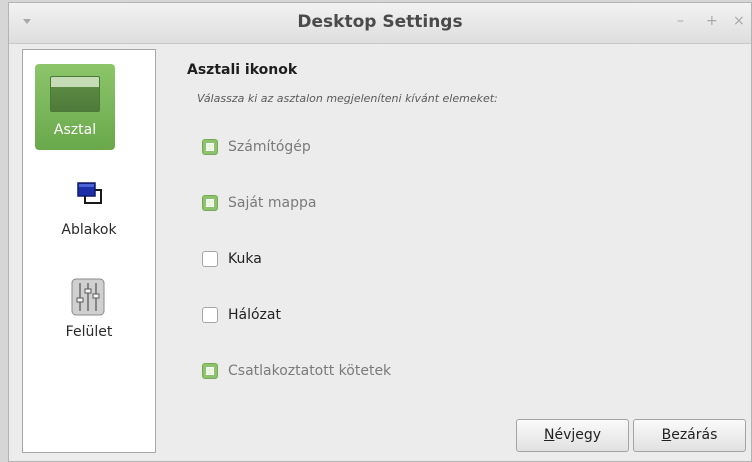 The image size is (752, 462). Describe the element at coordinates (739, 21) in the screenshot. I see `close-icon: ×` at that location.